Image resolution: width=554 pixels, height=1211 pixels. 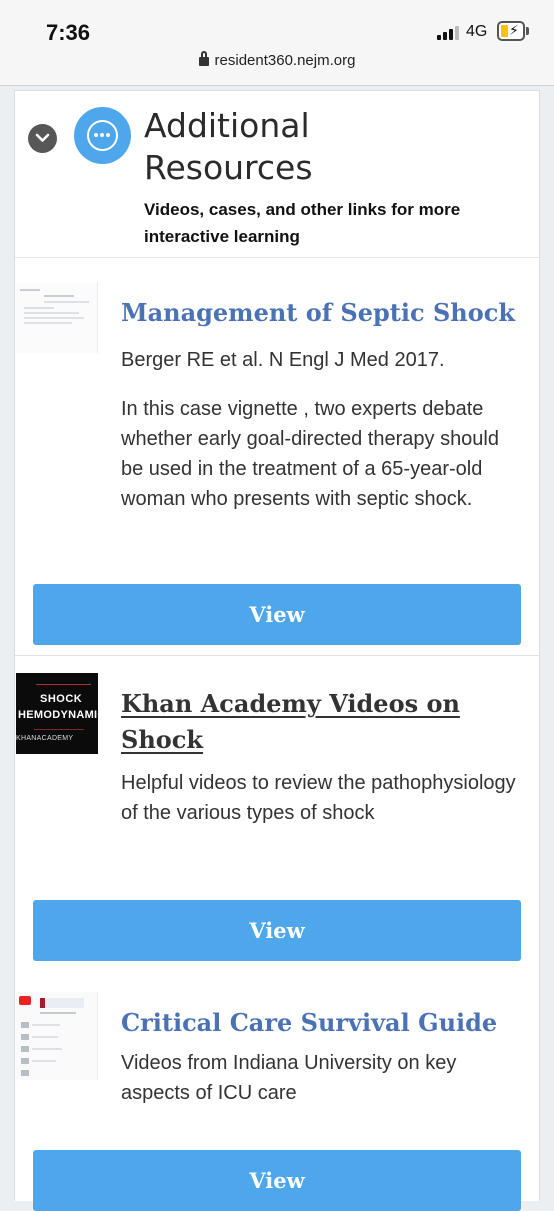 I want to click on address-bar: resident360.nejm.org, so click(x=277, y=60).